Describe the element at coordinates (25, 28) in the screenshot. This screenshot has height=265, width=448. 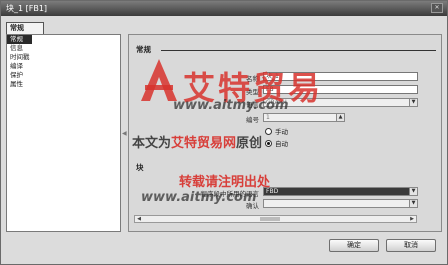
I see `tab-general: 常规` at that location.